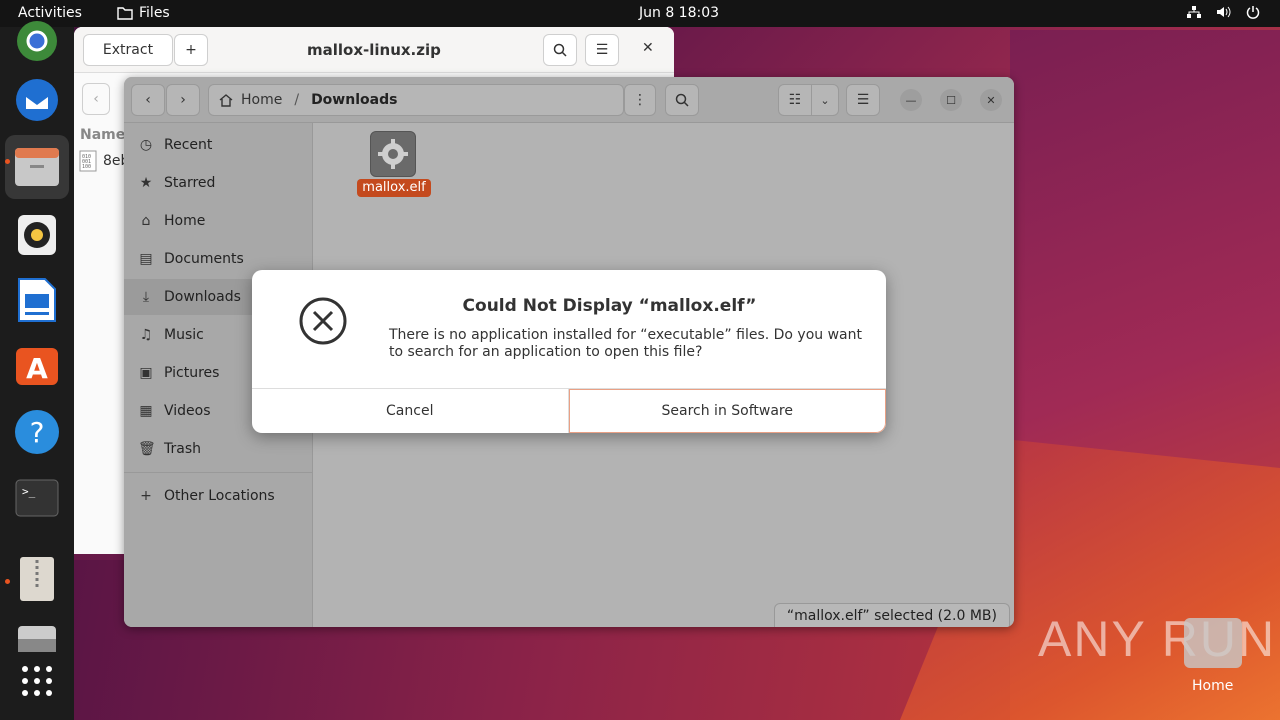 This screenshot has width=1280, height=720. I want to click on forward-button: ›, so click(183, 100).